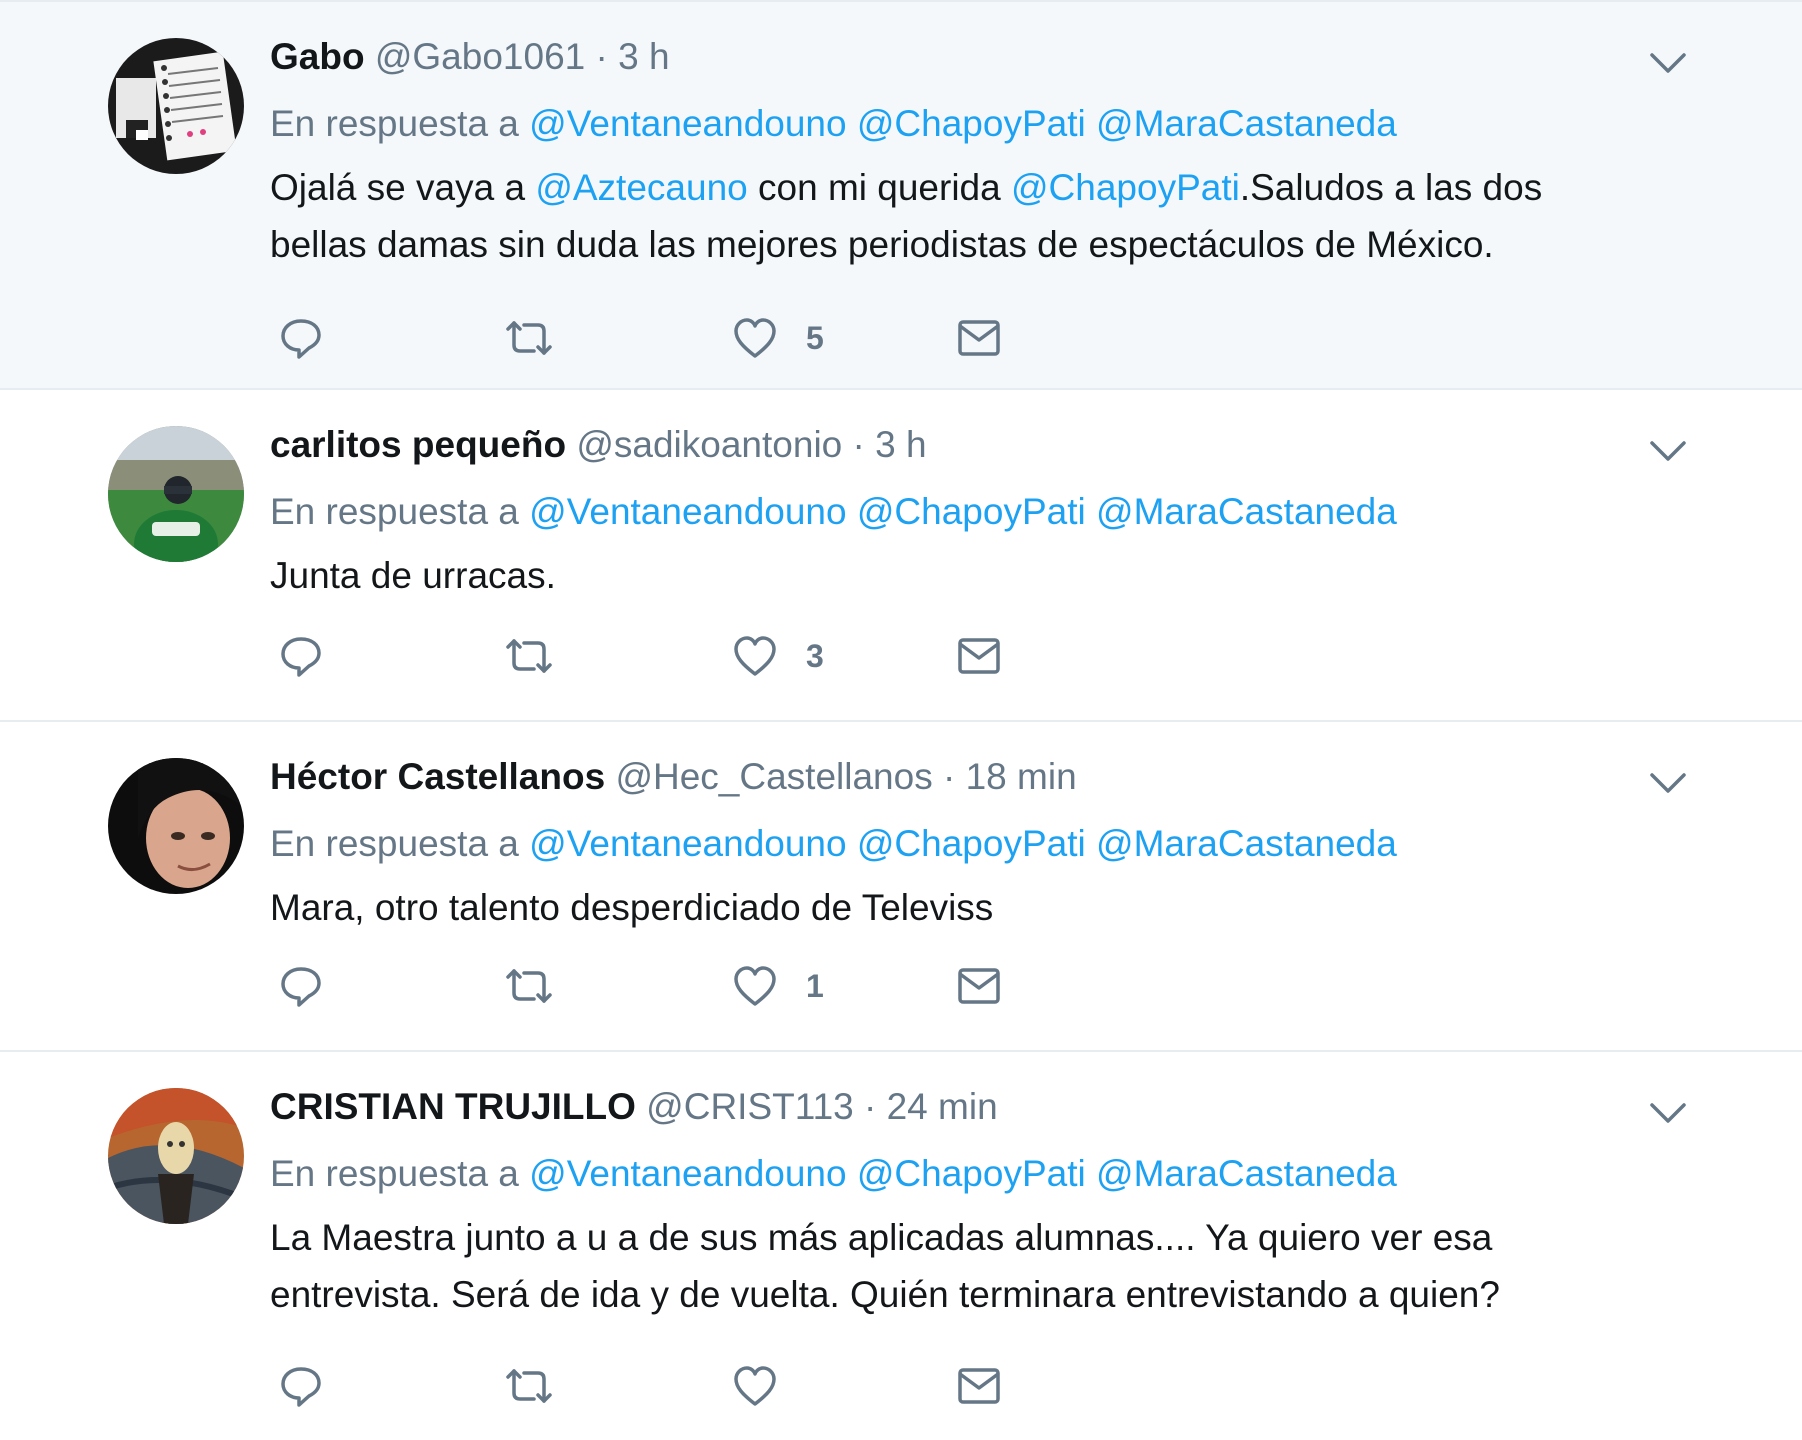 The height and width of the screenshot is (1440, 1802). Describe the element at coordinates (670, 1386) in the screenshot. I see `tweet-actions` at that location.